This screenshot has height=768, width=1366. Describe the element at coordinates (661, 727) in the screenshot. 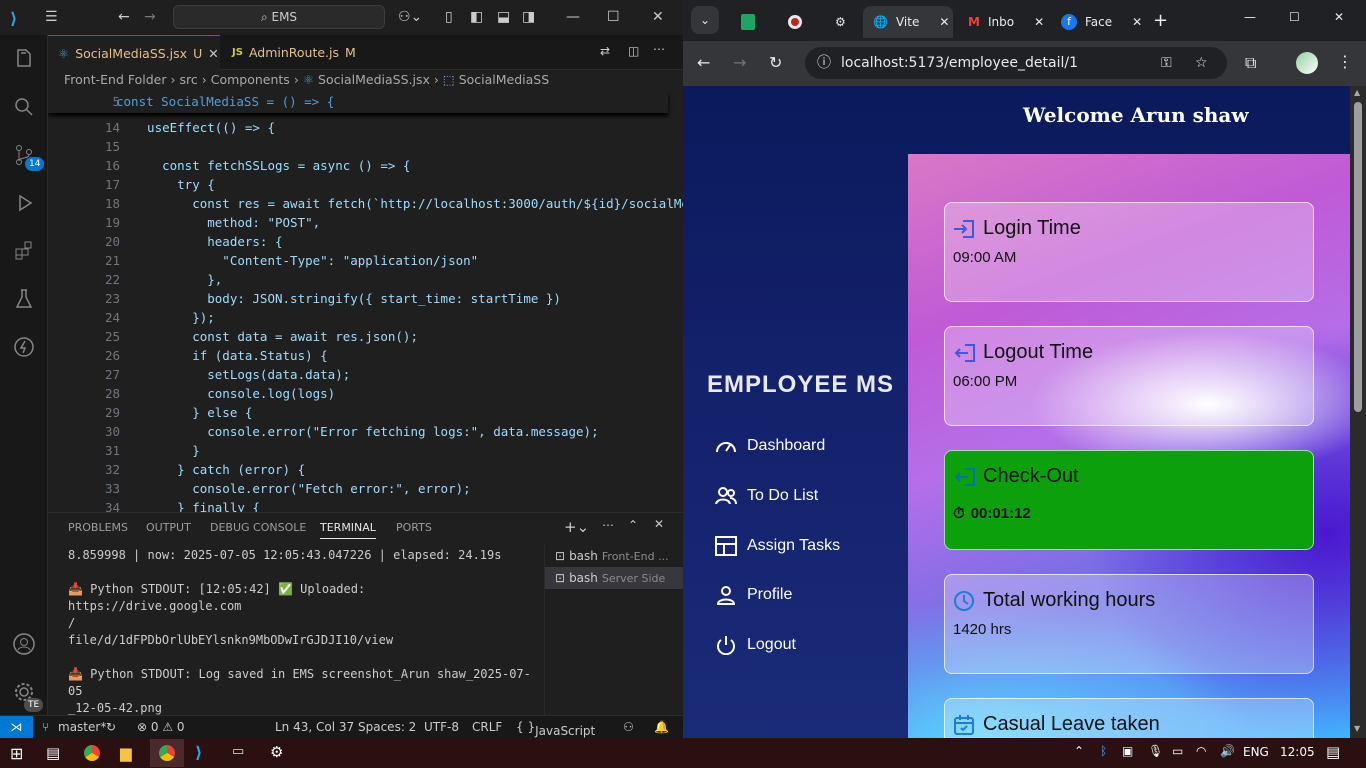

I see `notifications-icon: 🔔` at that location.